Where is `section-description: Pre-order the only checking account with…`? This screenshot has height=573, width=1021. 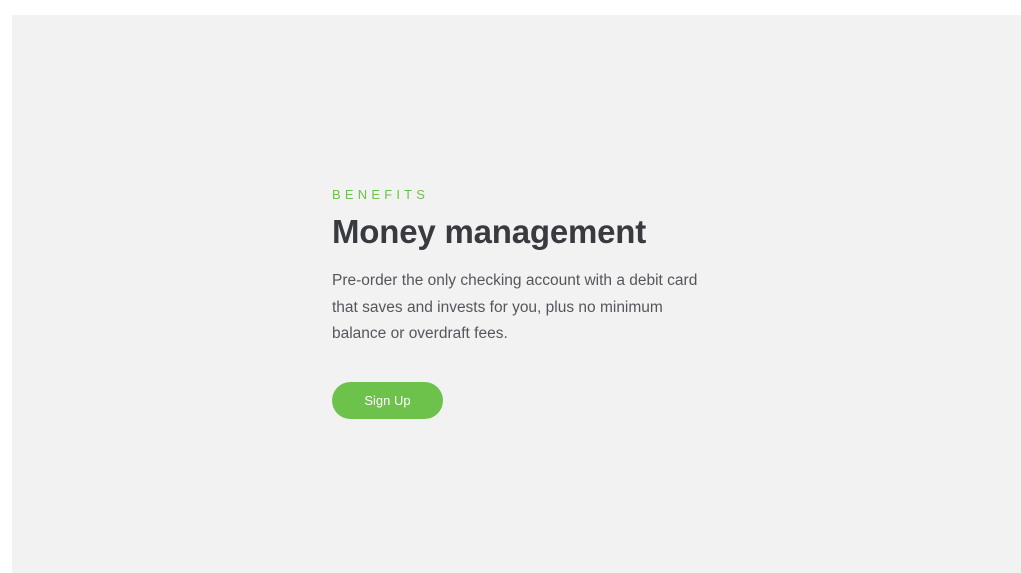 section-description: Pre-order the only checking account with… is located at coordinates (515, 307).